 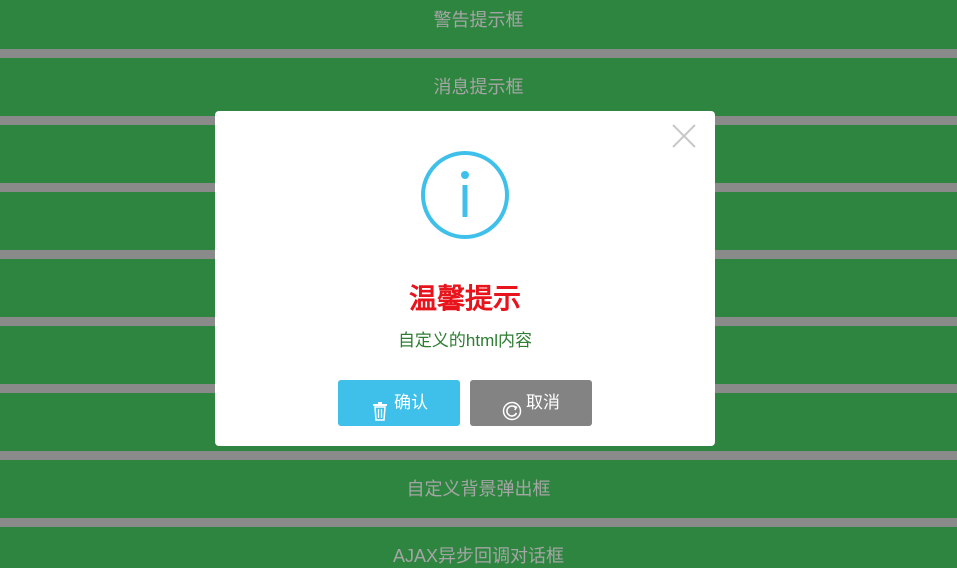 What do you see at coordinates (512, 407) in the screenshot?
I see `refresh-icon` at bounding box center [512, 407].